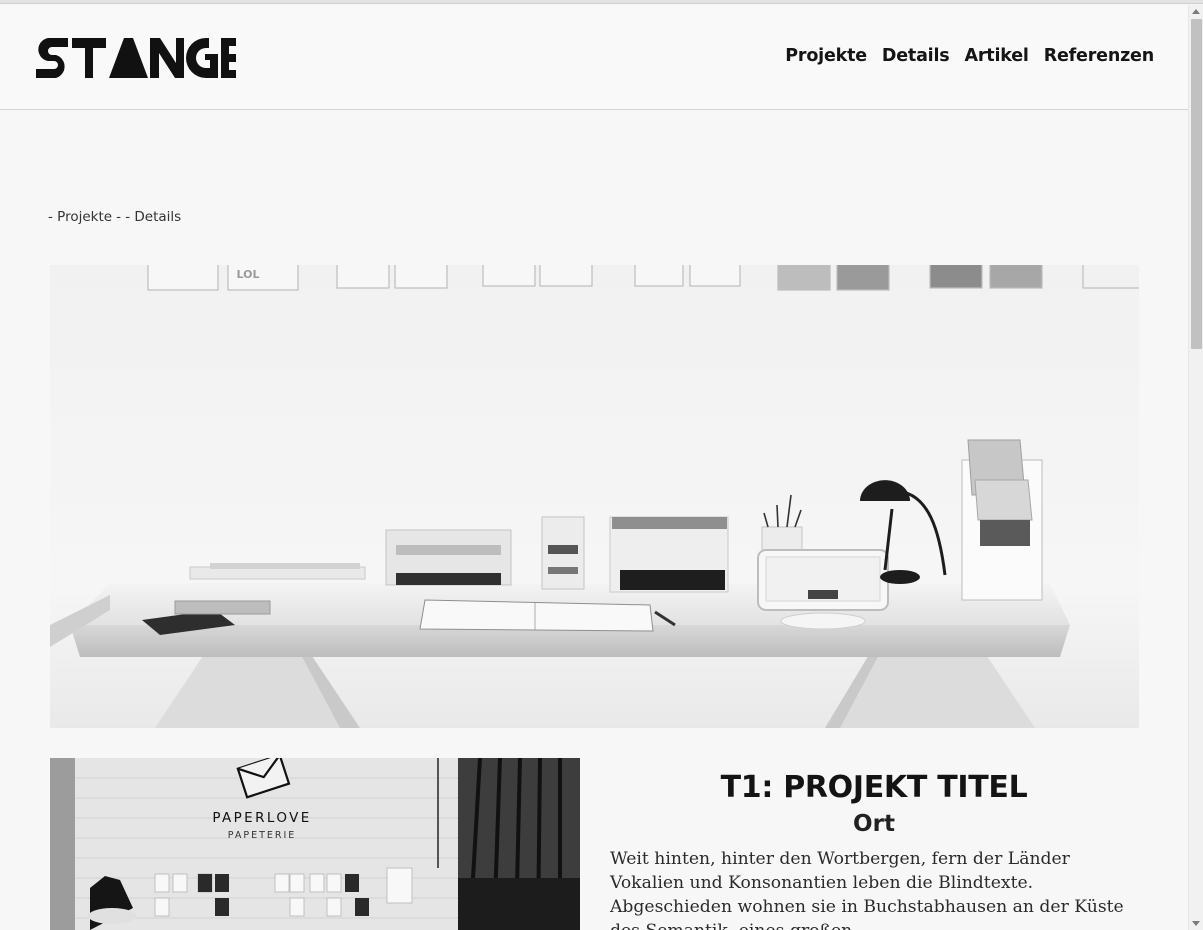 Image resolution: width=1203 pixels, height=930 pixels. Describe the element at coordinates (1195, 467) in the screenshot. I see `page-scrollbar` at that location.